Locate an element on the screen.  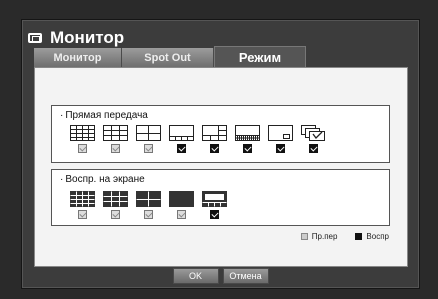
playback-options is located at coordinates (148, 205).